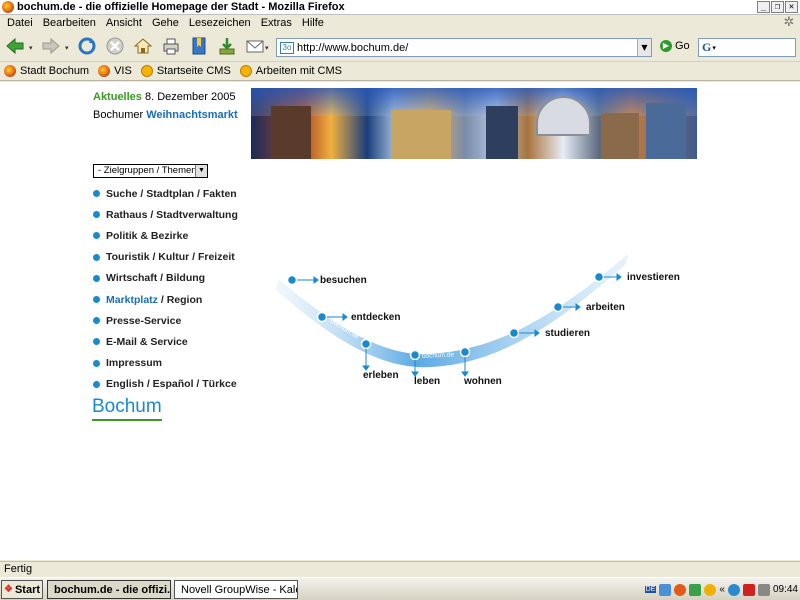 Image resolution: width=800 pixels, height=600 pixels. I want to click on back-button, so click(15, 46).